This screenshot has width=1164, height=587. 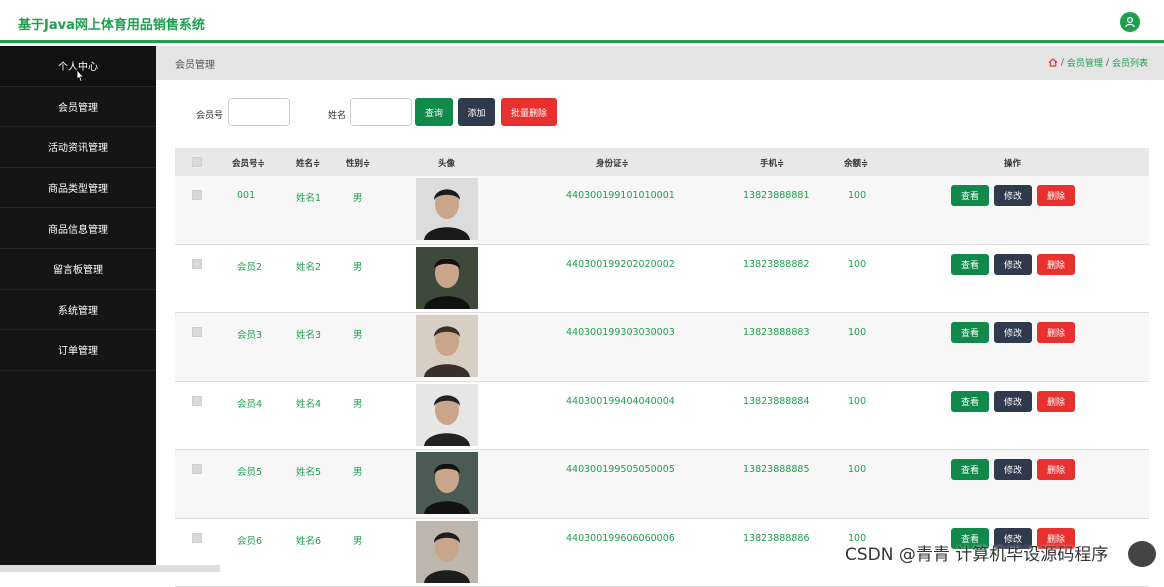 What do you see at coordinates (620, 469) in the screenshot?
I see `cell-idcard: 440300199505050005` at bounding box center [620, 469].